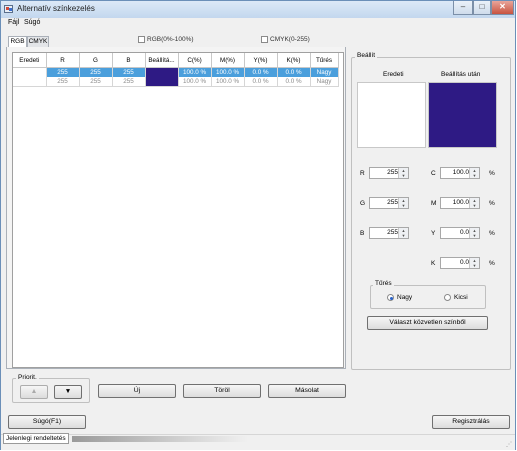  I want to click on original-color-preview, so click(391, 115).